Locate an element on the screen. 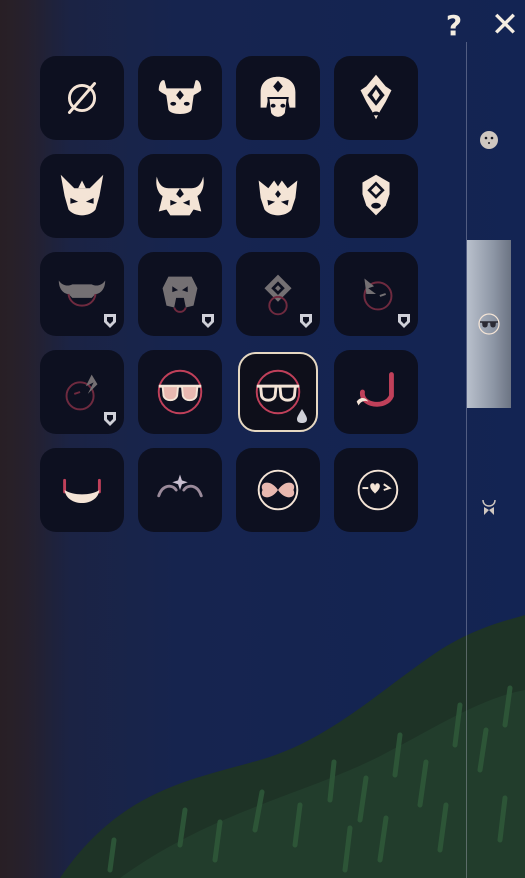 This screenshot has width=525, height=878. oni-mask-icon is located at coordinates (180, 196).